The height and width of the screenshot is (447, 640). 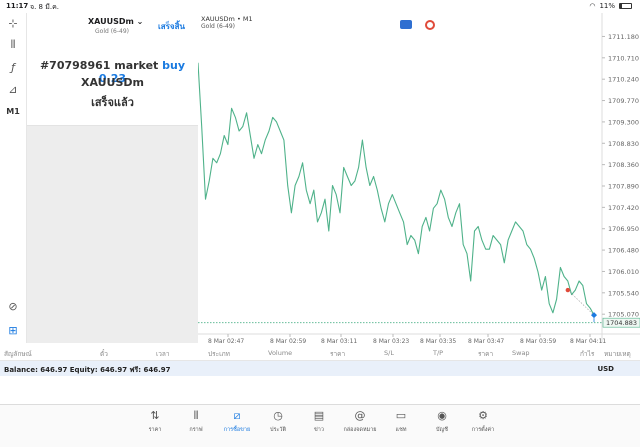 What do you see at coordinates (196, 430) in the screenshot?
I see `tab-label: กราฟ` at bounding box center [196, 430].